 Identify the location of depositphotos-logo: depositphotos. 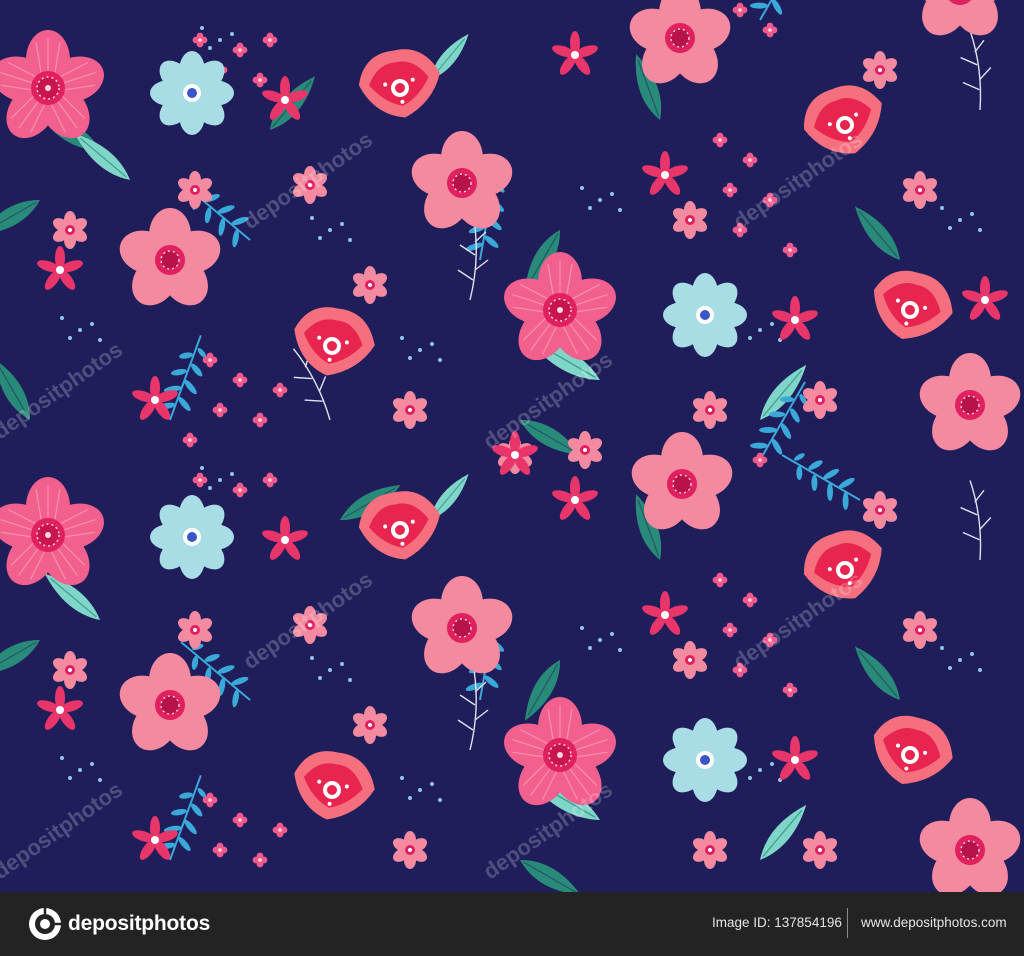
(119, 924).